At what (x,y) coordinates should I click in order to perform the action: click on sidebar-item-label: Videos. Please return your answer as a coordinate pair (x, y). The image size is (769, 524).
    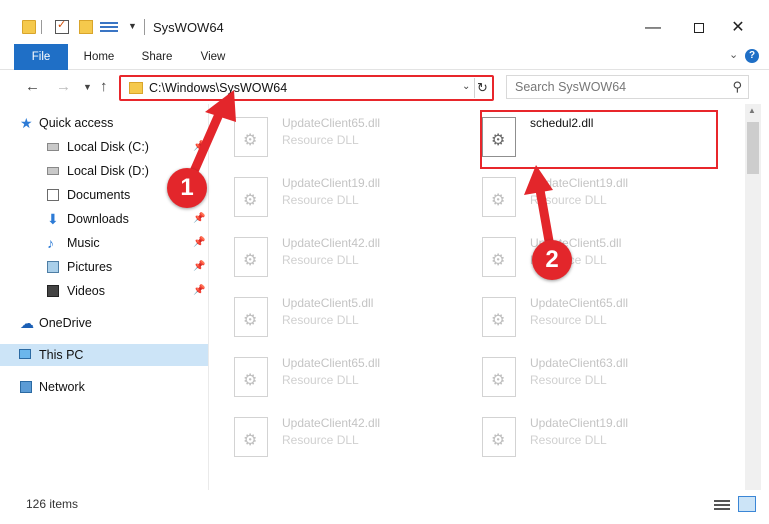
    Looking at the image, I should click on (86, 291).